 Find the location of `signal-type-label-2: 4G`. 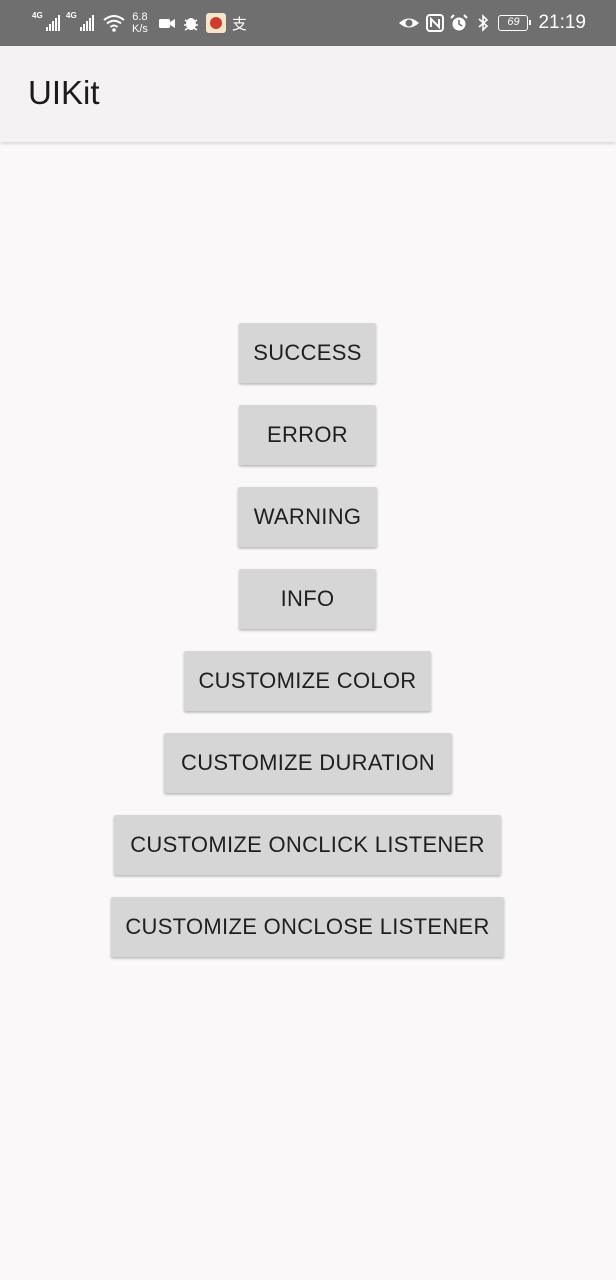

signal-type-label-2: 4G is located at coordinates (71, 15).